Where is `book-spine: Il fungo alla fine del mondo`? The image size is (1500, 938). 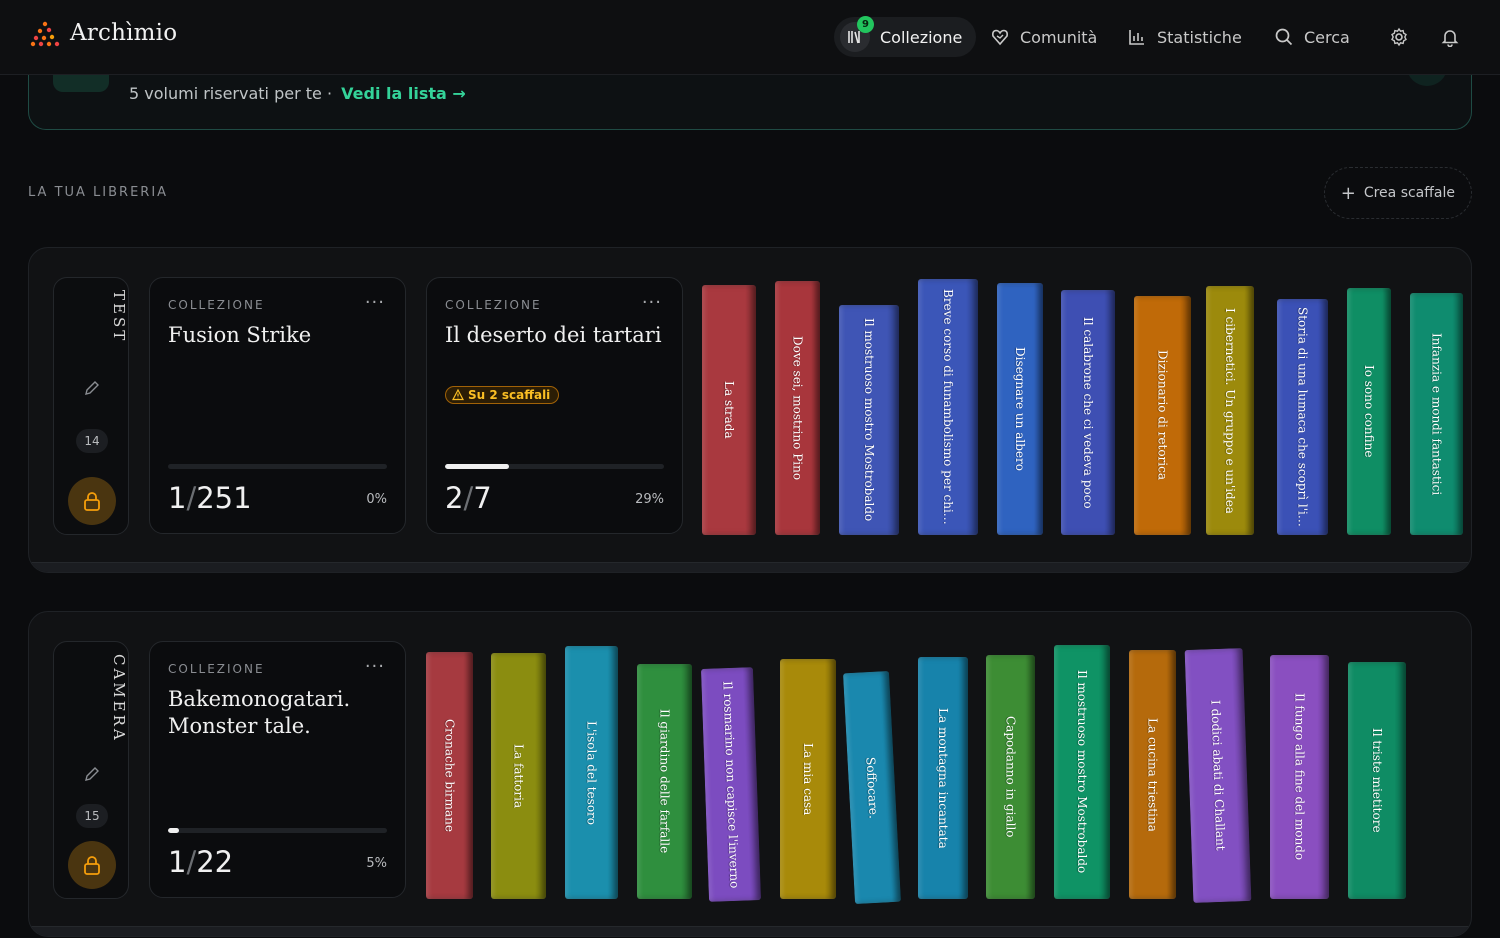 book-spine: Il fungo alla fine del mondo is located at coordinates (1299, 777).